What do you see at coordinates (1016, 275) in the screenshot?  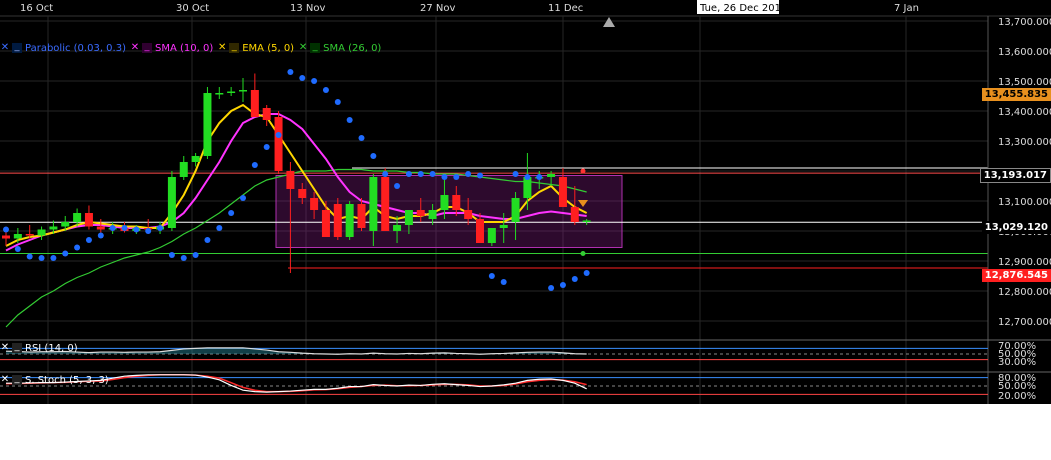 I see `price-badge-lower: 12,876.545` at bounding box center [1016, 275].